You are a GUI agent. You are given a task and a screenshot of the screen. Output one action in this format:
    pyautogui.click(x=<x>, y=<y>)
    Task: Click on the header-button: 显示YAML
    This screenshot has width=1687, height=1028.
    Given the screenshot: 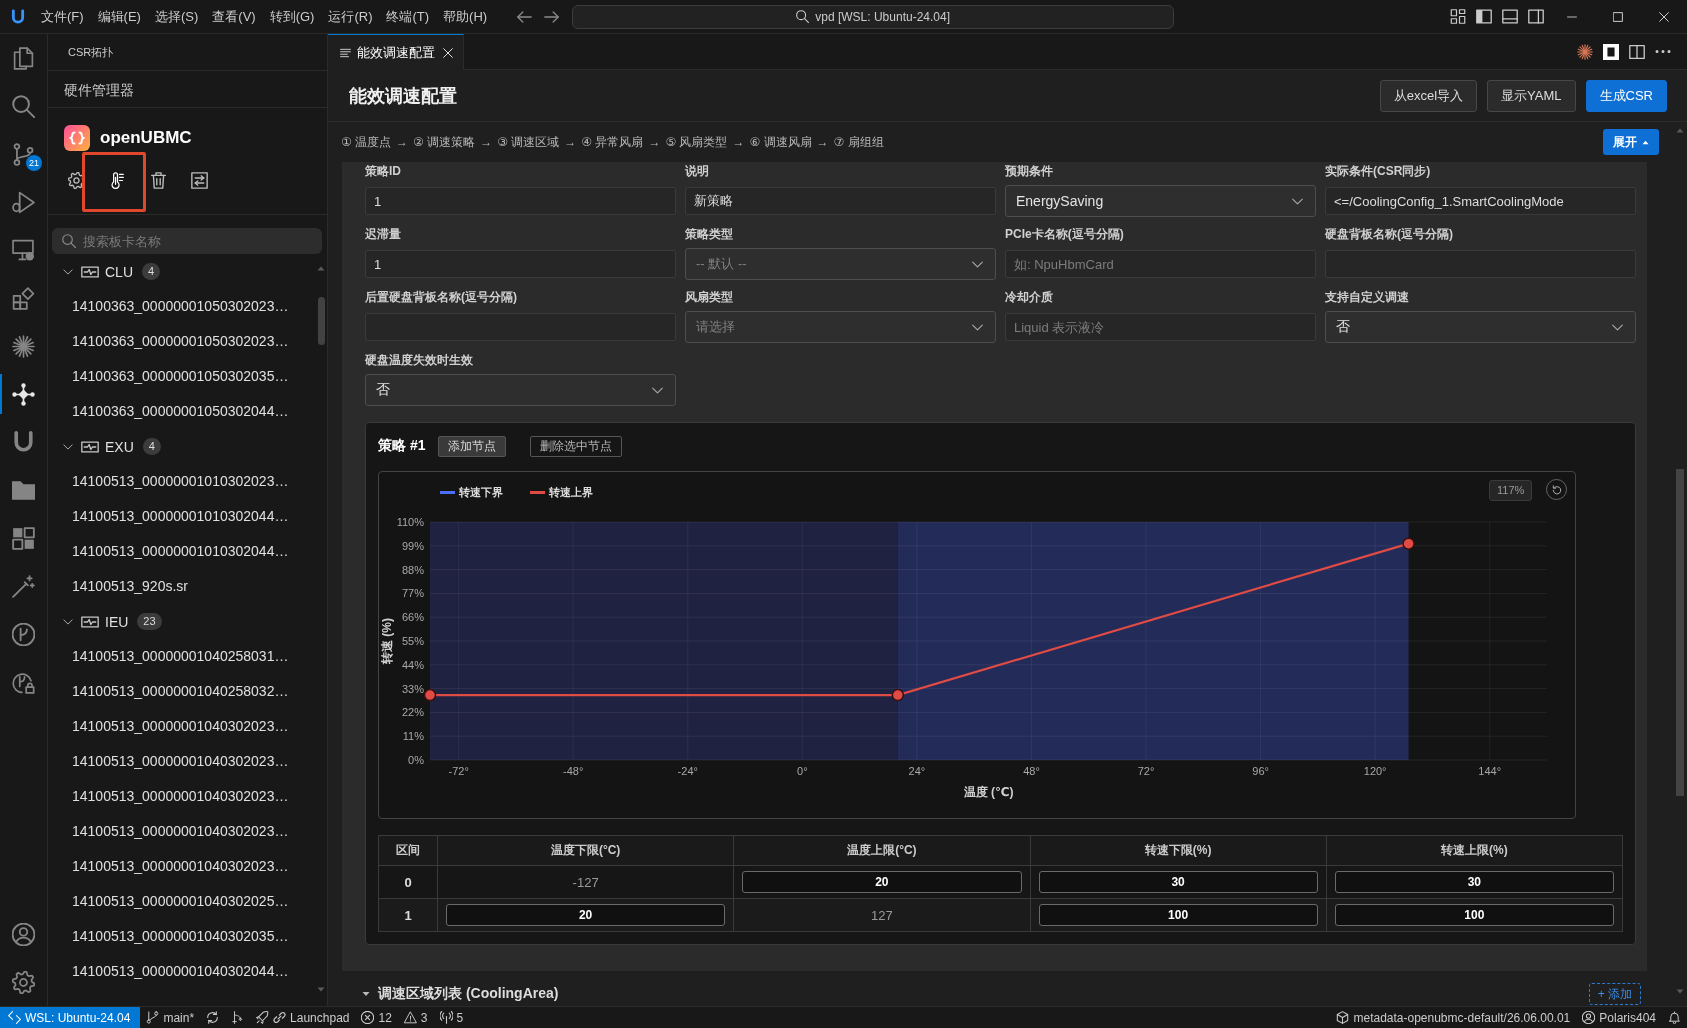 What is the action you would take?
    pyautogui.click(x=1531, y=95)
    